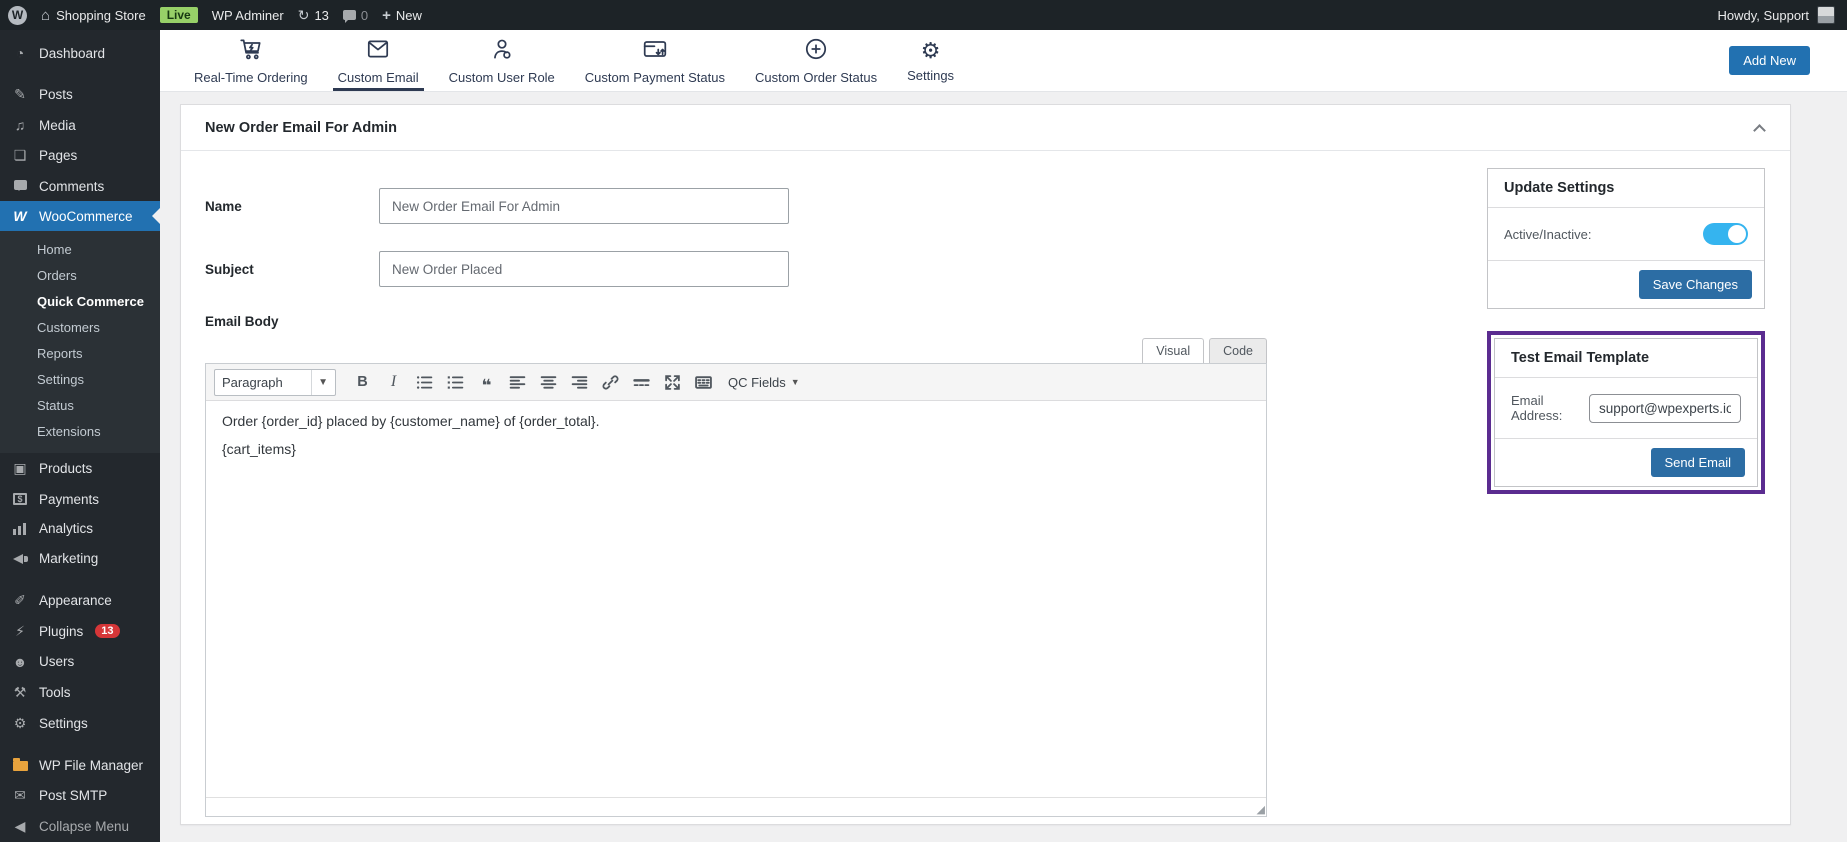 The image size is (1847, 842). What do you see at coordinates (816, 50) in the screenshot?
I see `plus-circle-icon` at bounding box center [816, 50].